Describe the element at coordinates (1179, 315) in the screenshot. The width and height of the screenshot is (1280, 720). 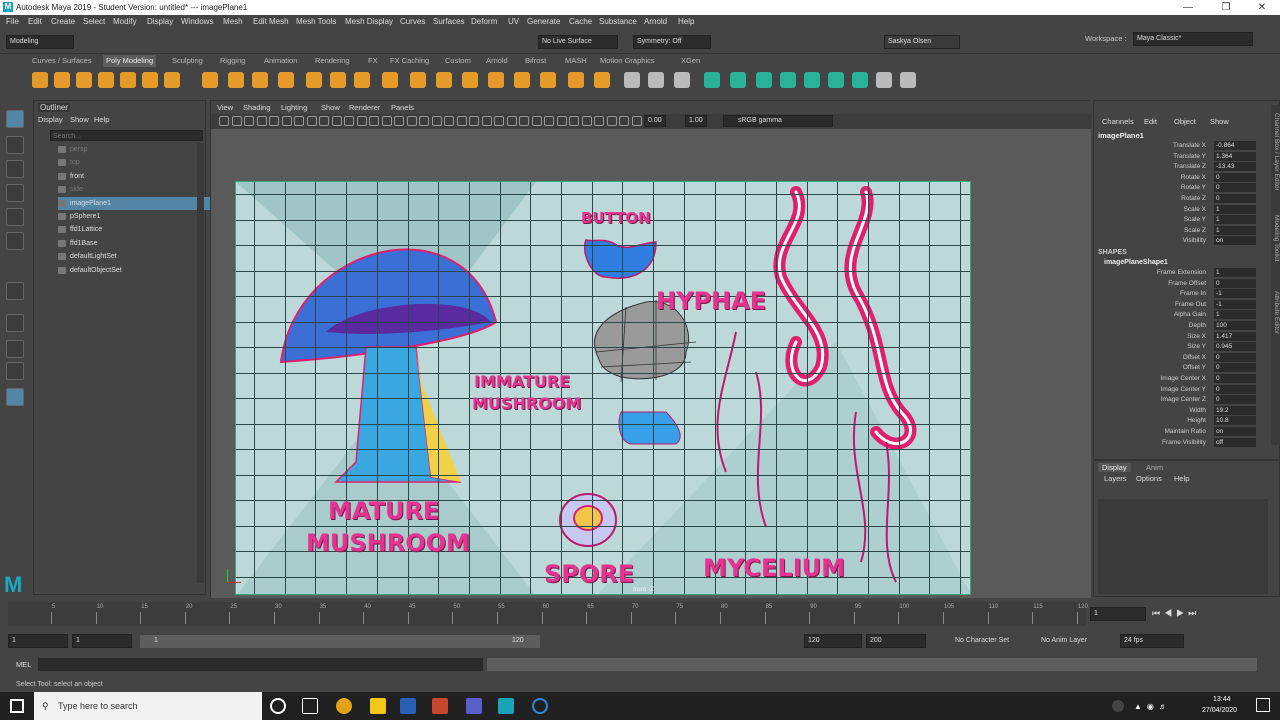
I see `channel-row: Alpha Gain 1` at that location.